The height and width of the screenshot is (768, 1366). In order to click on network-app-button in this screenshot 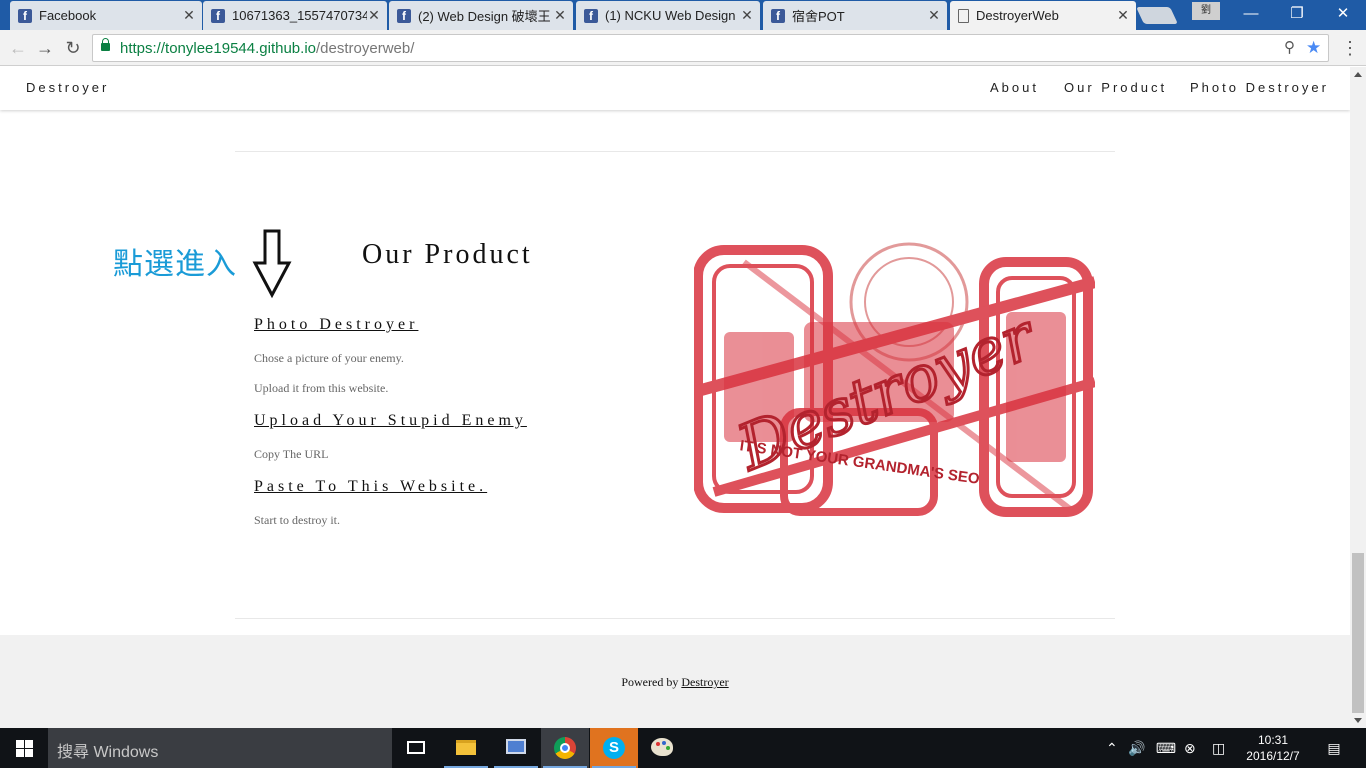, I will do `click(516, 748)`.